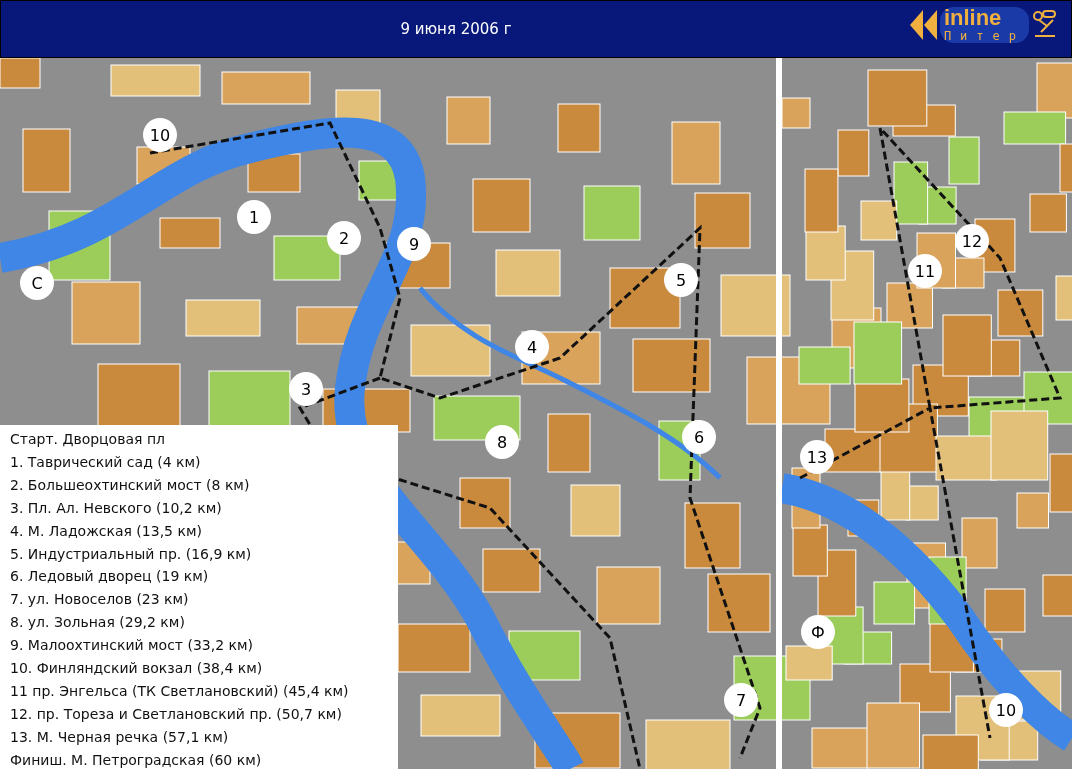 The image size is (1072, 769). I want to click on double-arrow-icon, so click(923, 25).